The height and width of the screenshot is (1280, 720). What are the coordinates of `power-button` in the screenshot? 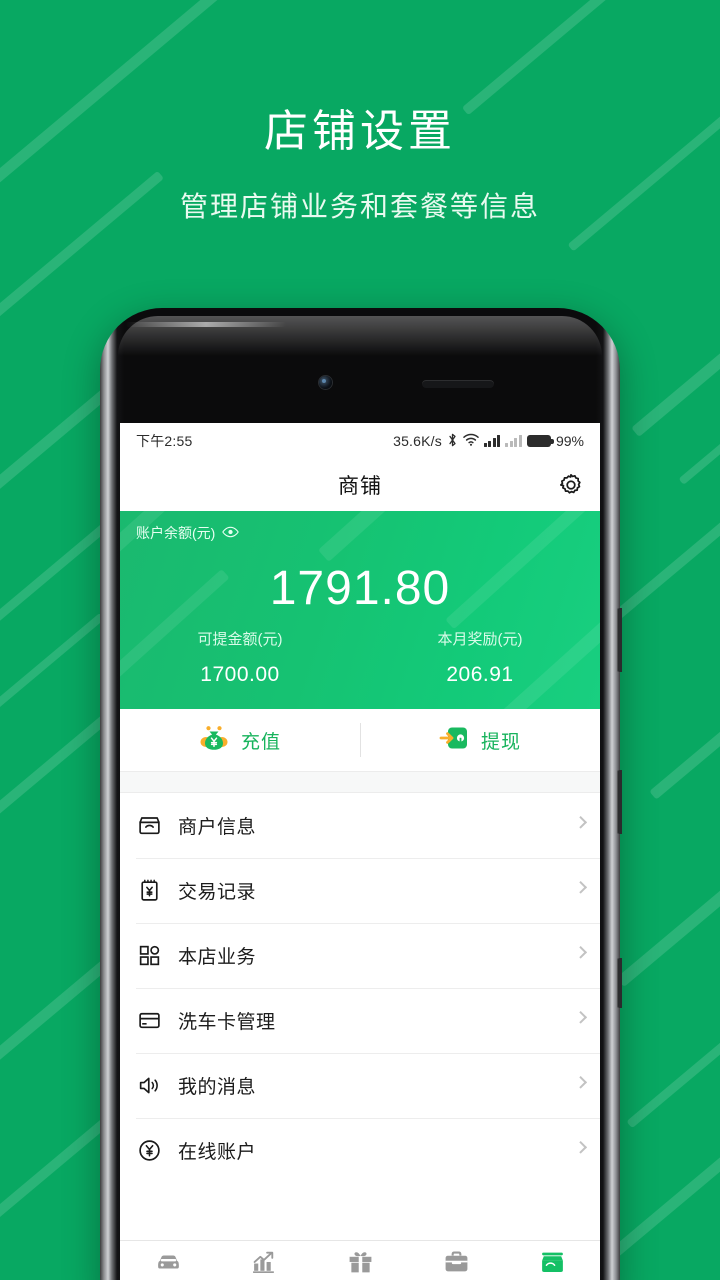 It's located at (619, 983).